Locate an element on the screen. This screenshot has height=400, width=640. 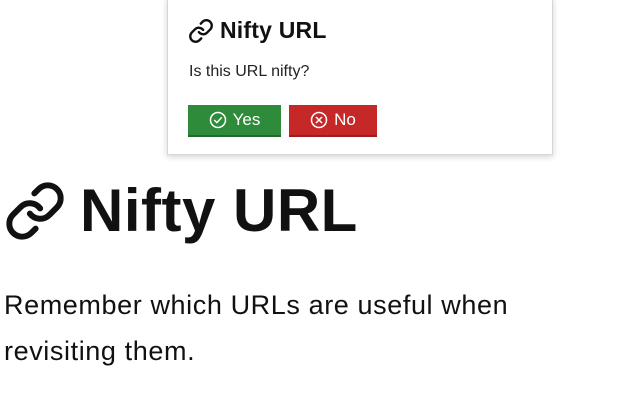
popup-buttons: Yes No is located at coordinates (282, 121).